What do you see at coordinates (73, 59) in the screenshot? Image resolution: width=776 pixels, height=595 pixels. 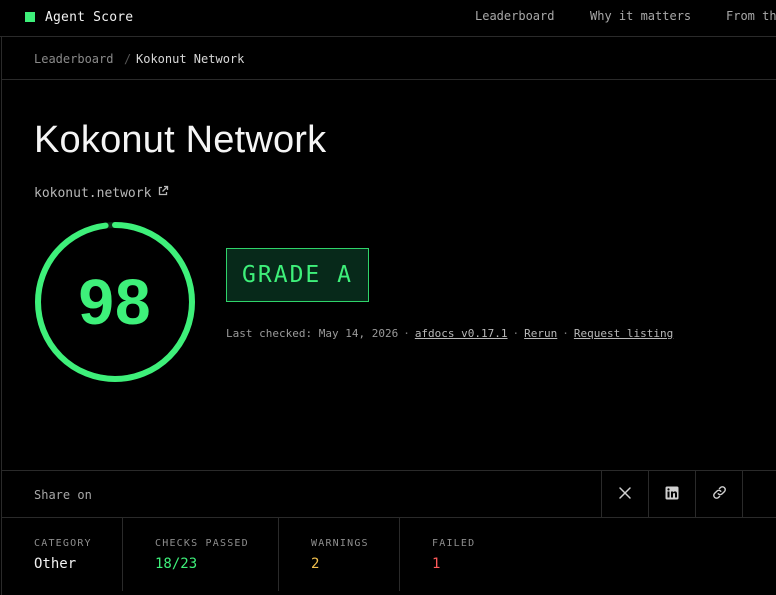 I see `breadcrumb-leaderboard-link: Leaderboard` at bounding box center [73, 59].